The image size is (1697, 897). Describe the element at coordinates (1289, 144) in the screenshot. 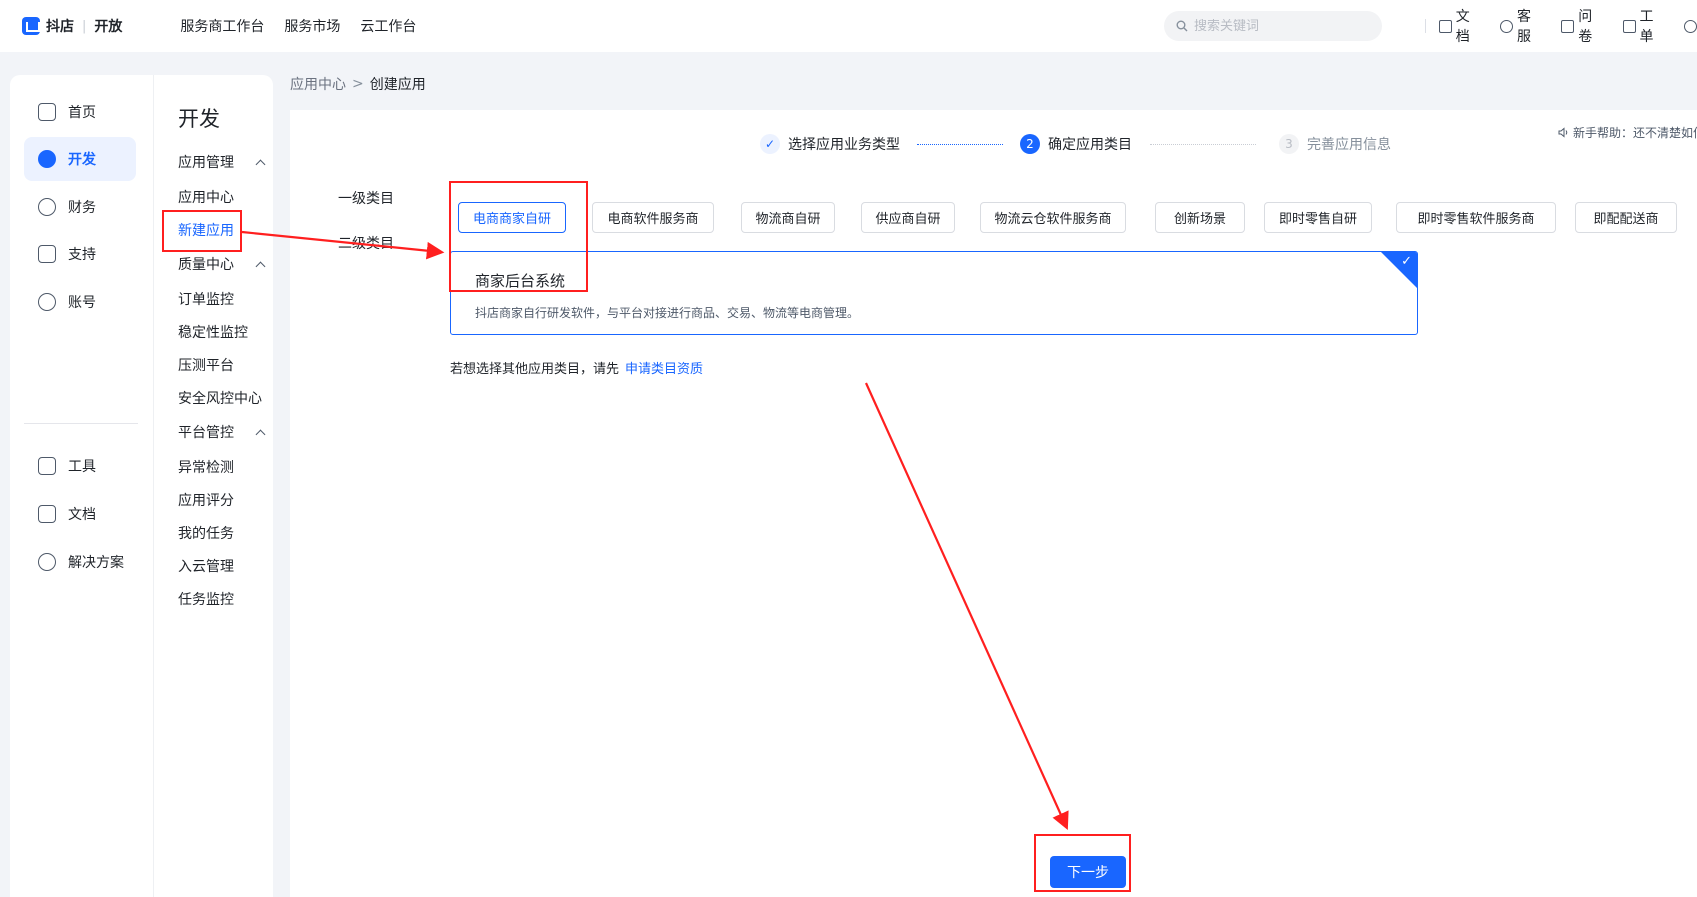

I see `step-number: 3` at that location.